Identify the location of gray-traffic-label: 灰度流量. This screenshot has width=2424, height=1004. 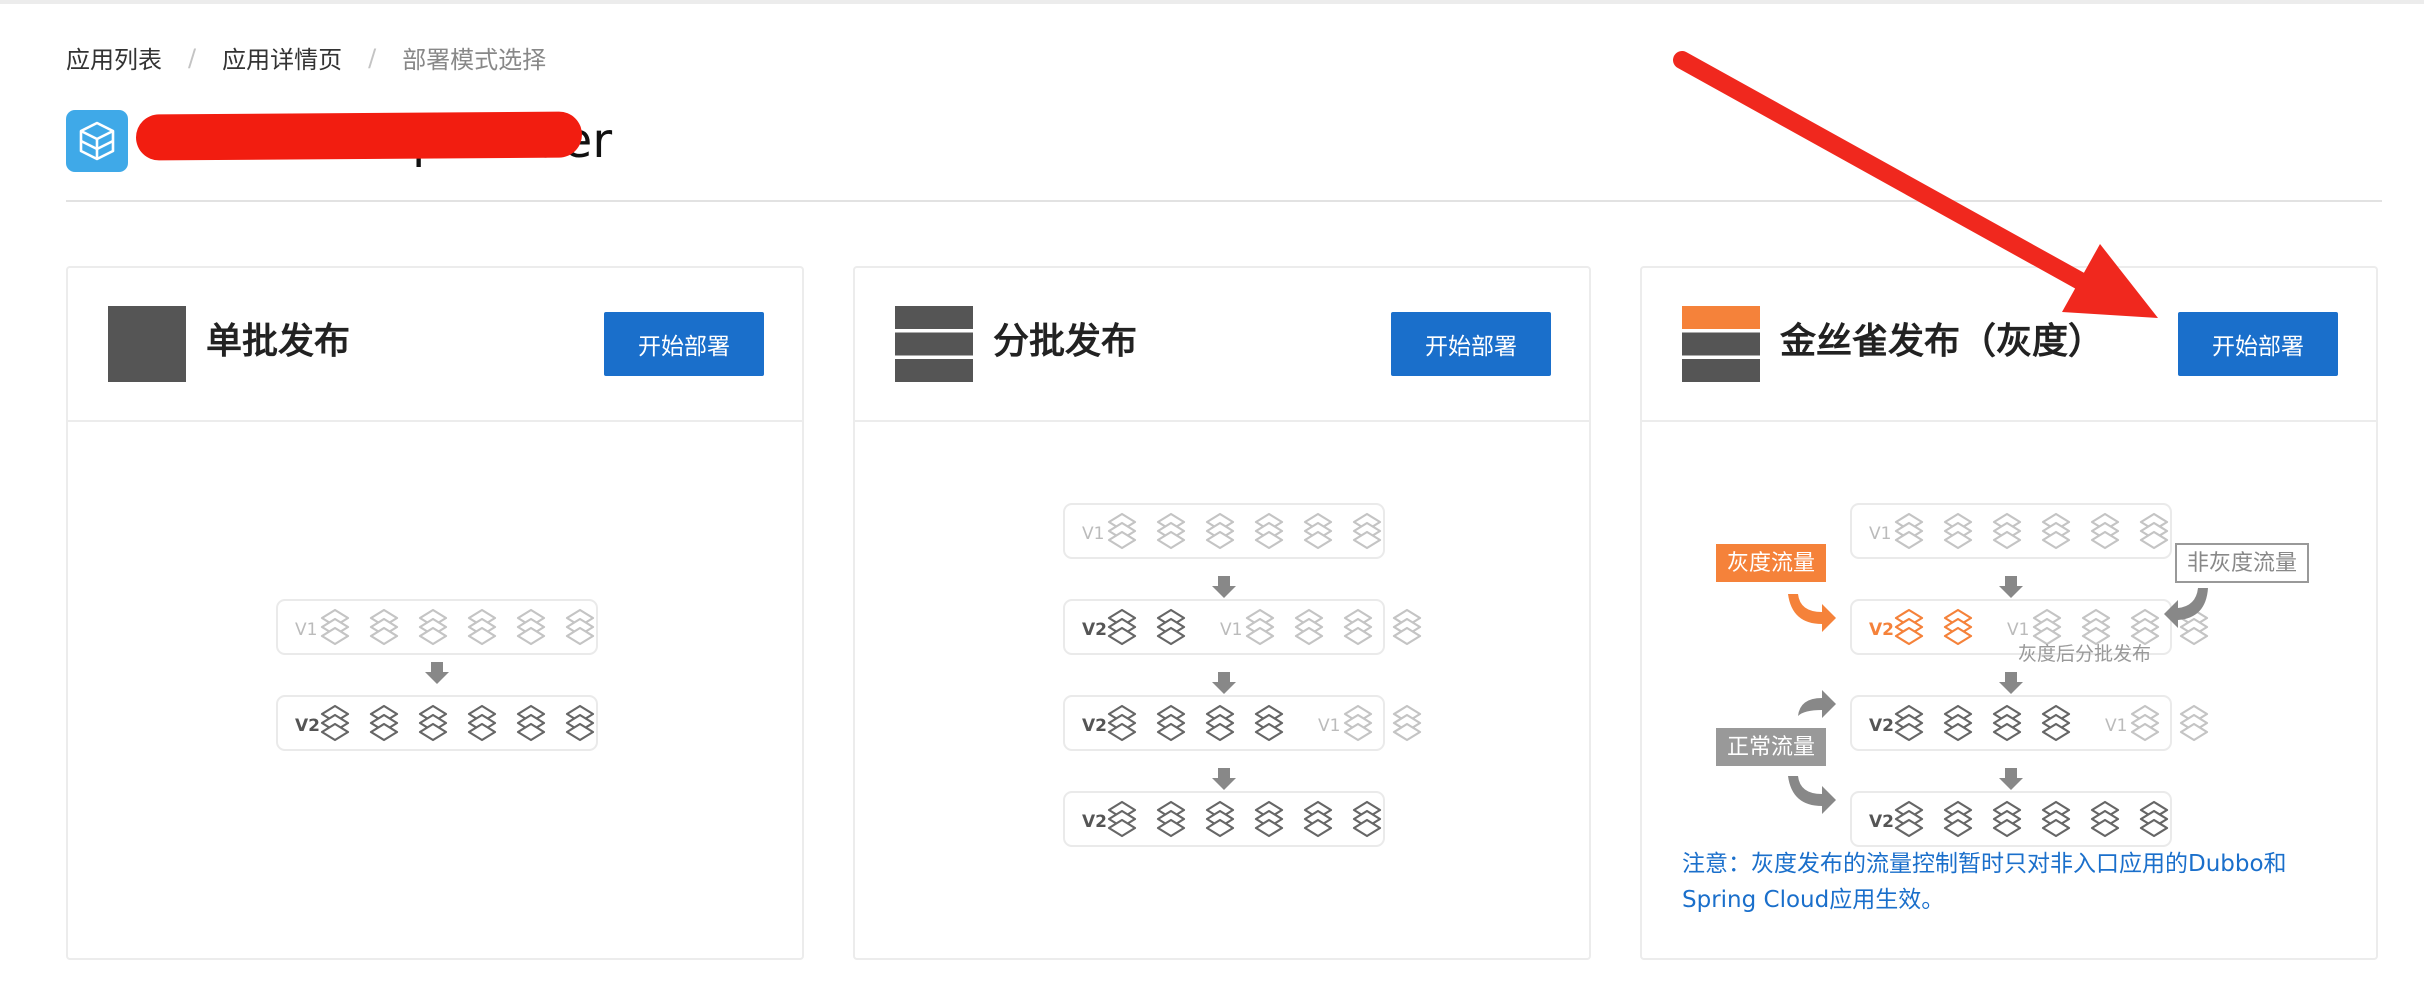
(1771, 563).